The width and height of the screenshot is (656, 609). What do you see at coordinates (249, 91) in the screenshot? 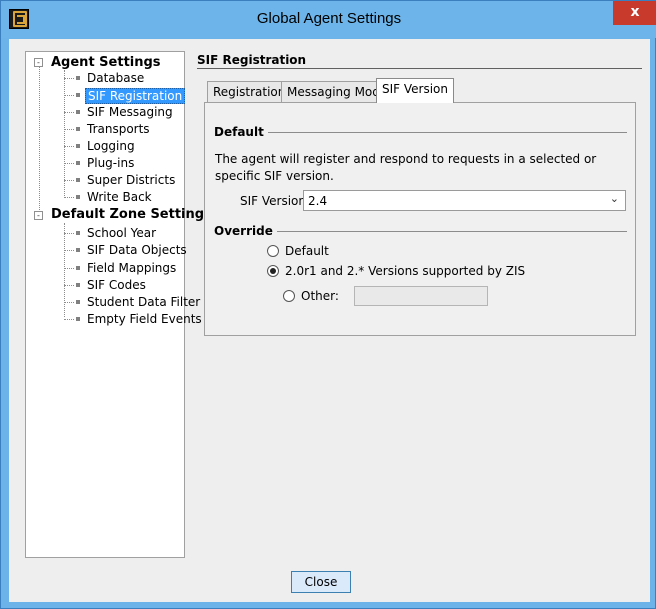
I see `tab-registration: Registration` at bounding box center [249, 91].